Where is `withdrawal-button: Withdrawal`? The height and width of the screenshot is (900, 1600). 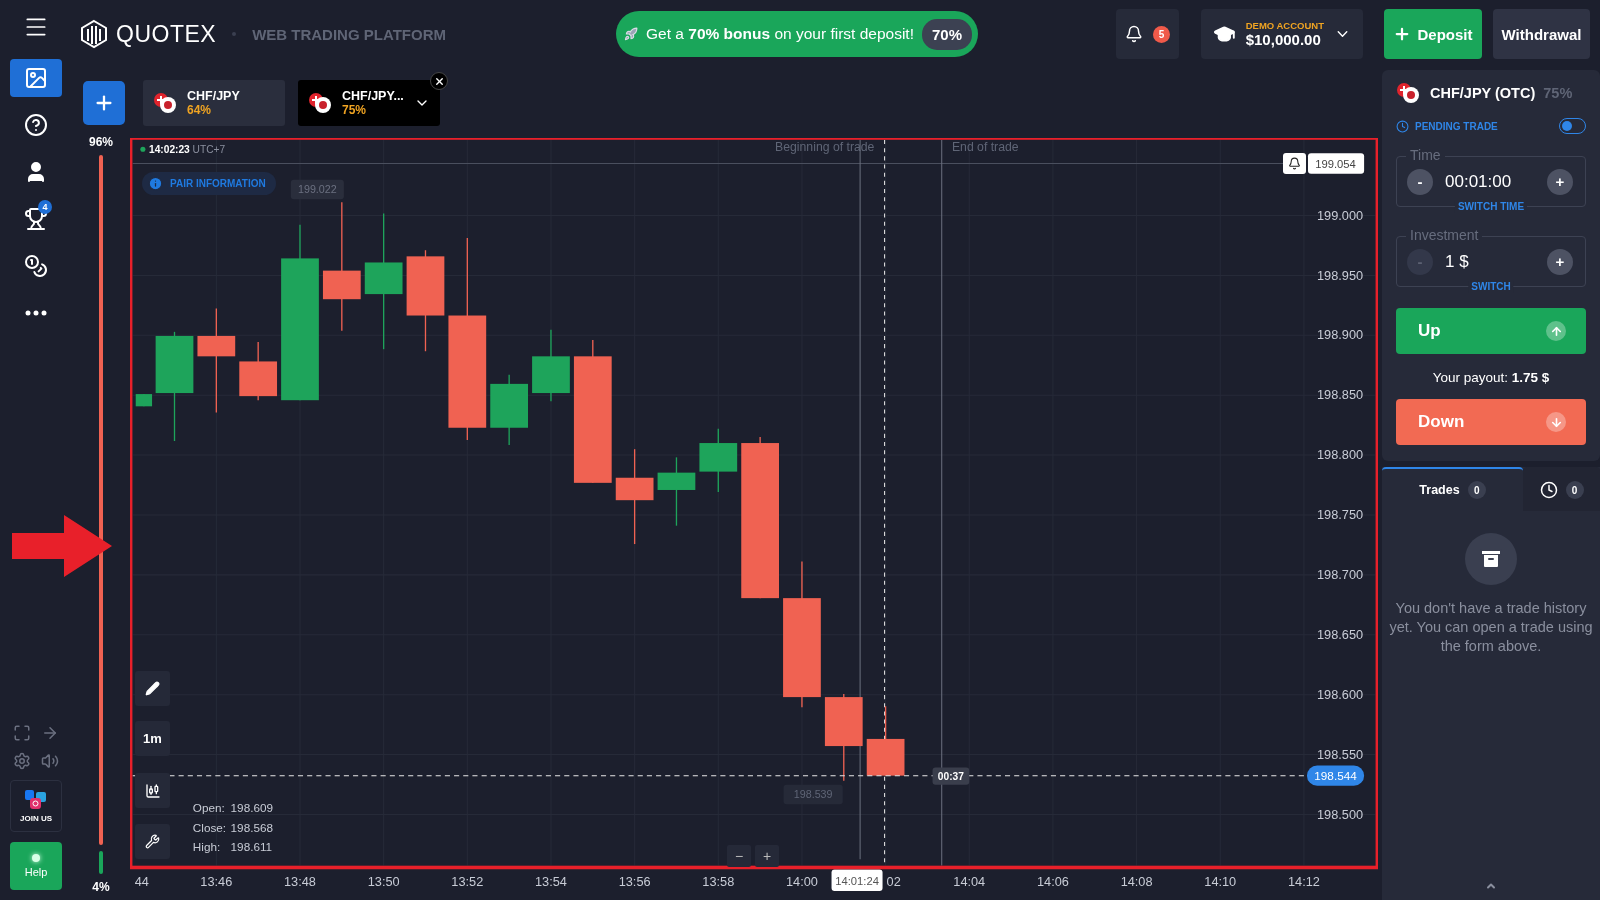 withdrawal-button: Withdrawal is located at coordinates (1541, 34).